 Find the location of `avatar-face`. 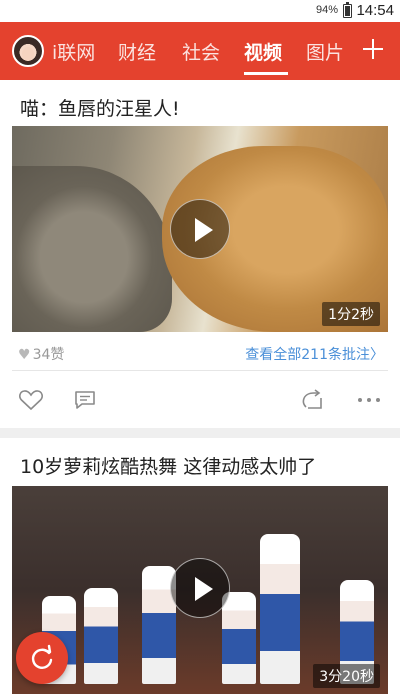

avatar-face is located at coordinates (28, 54).